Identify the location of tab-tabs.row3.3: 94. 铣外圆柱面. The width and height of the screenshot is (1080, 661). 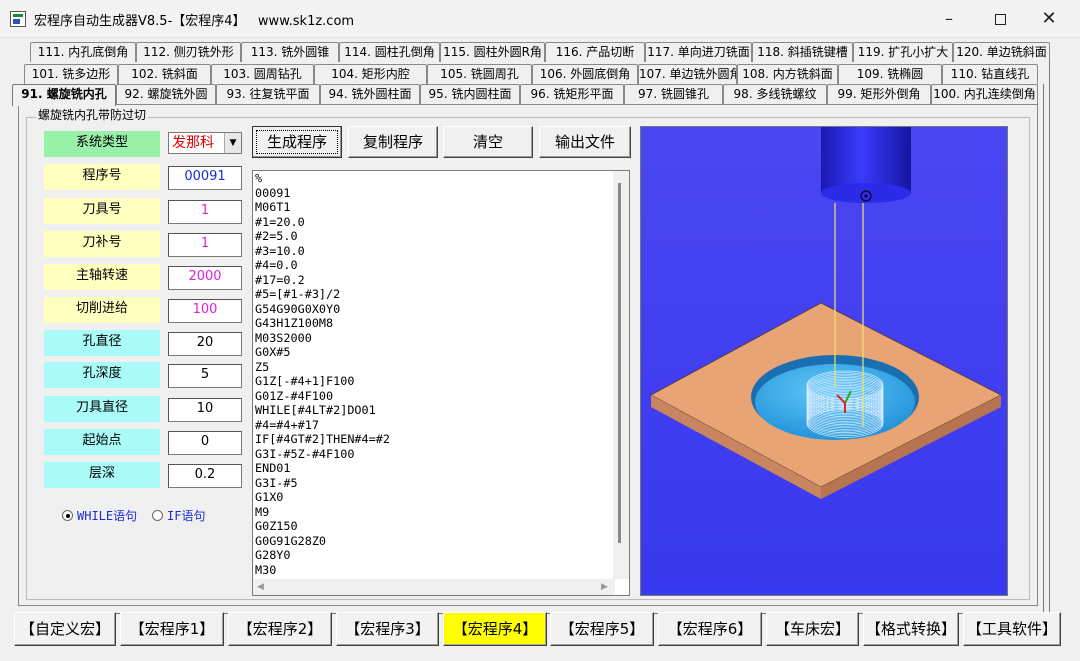
(370, 94).